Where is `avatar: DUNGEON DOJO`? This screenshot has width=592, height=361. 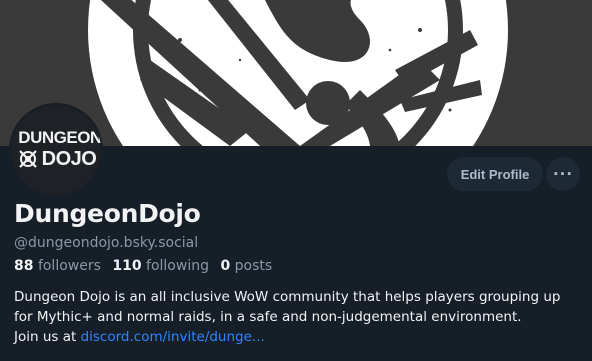
avatar: DUNGEON DOJO is located at coordinates (56, 150).